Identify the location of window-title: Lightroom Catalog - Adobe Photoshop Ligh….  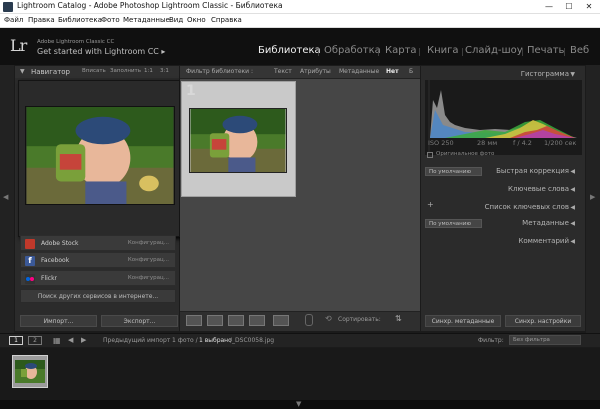
(150, 5).